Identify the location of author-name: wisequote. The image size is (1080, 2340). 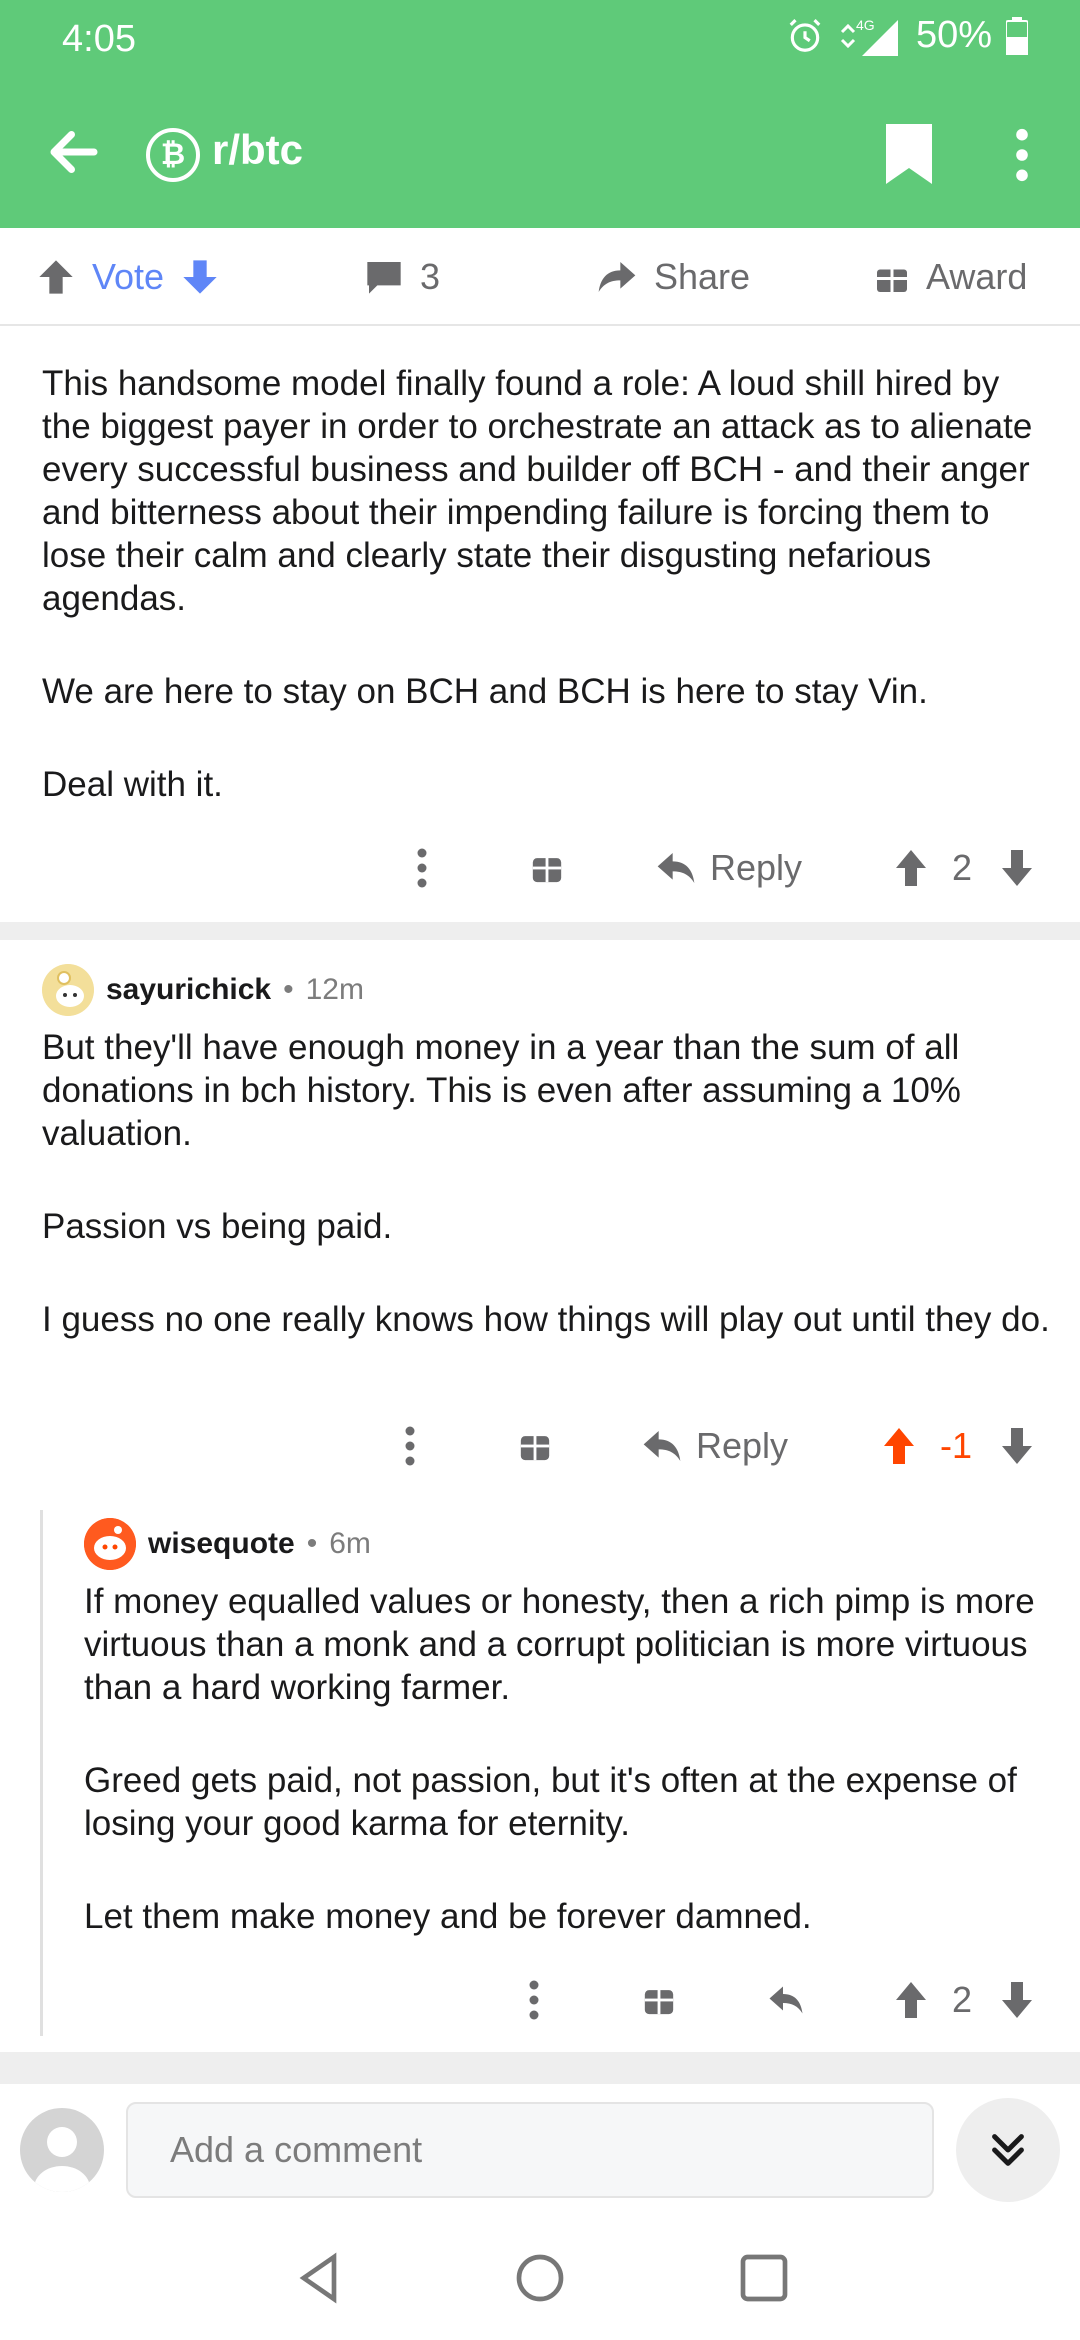
(221, 1544).